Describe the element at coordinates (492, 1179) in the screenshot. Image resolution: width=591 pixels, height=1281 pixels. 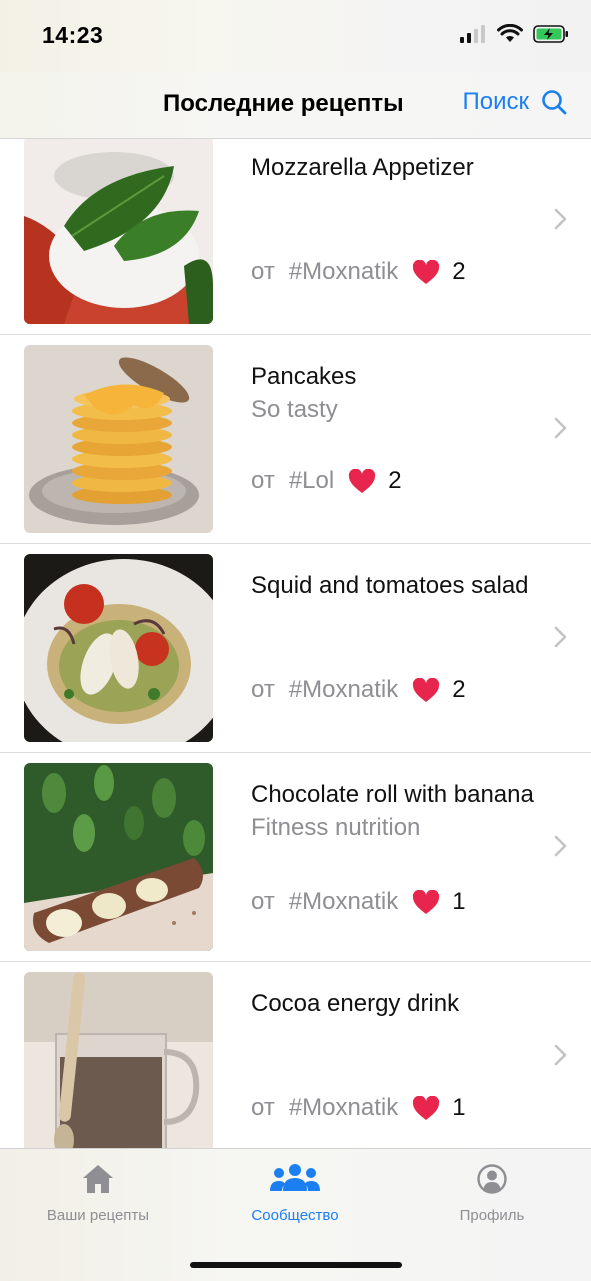
I see `person-circle-icon` at that location.